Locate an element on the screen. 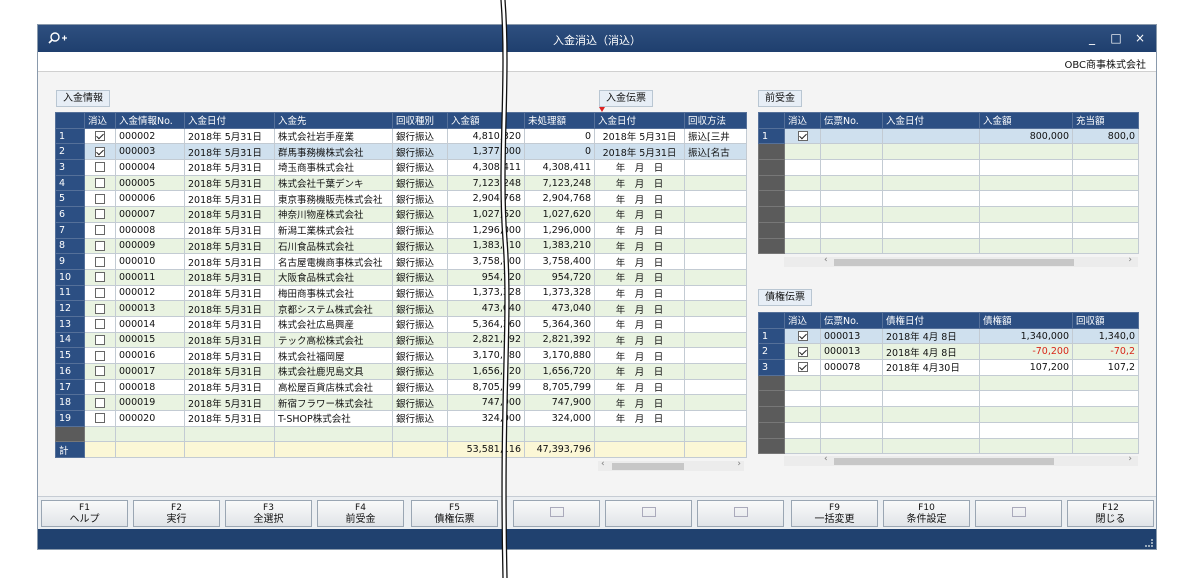  amount-cell: 1,027,620 is located at coordinates (486, 214).